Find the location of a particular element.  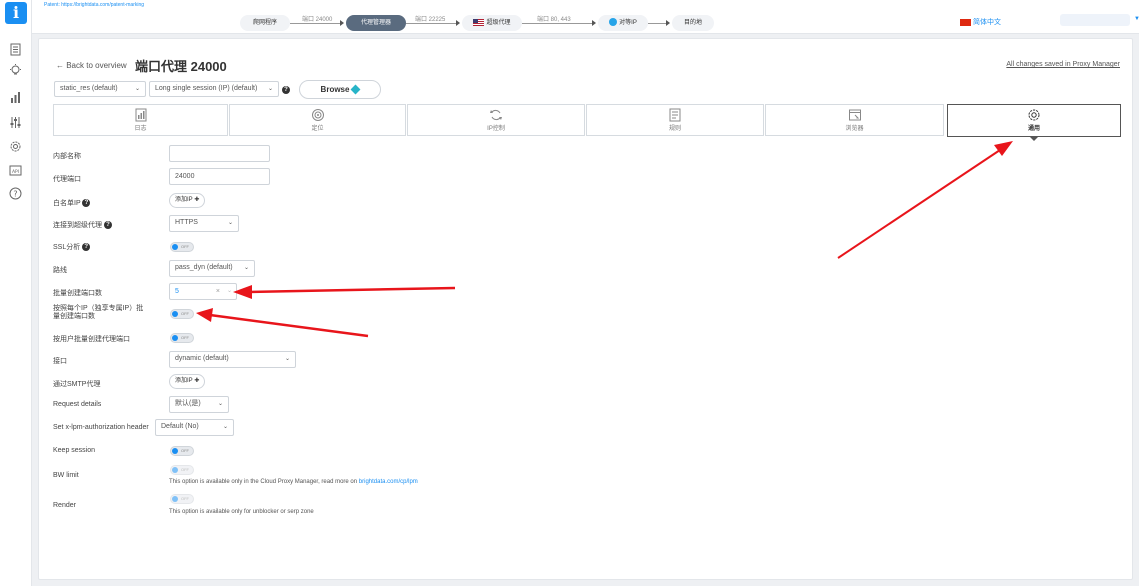

browse-label: Browse is located at coordinates (335, 89).